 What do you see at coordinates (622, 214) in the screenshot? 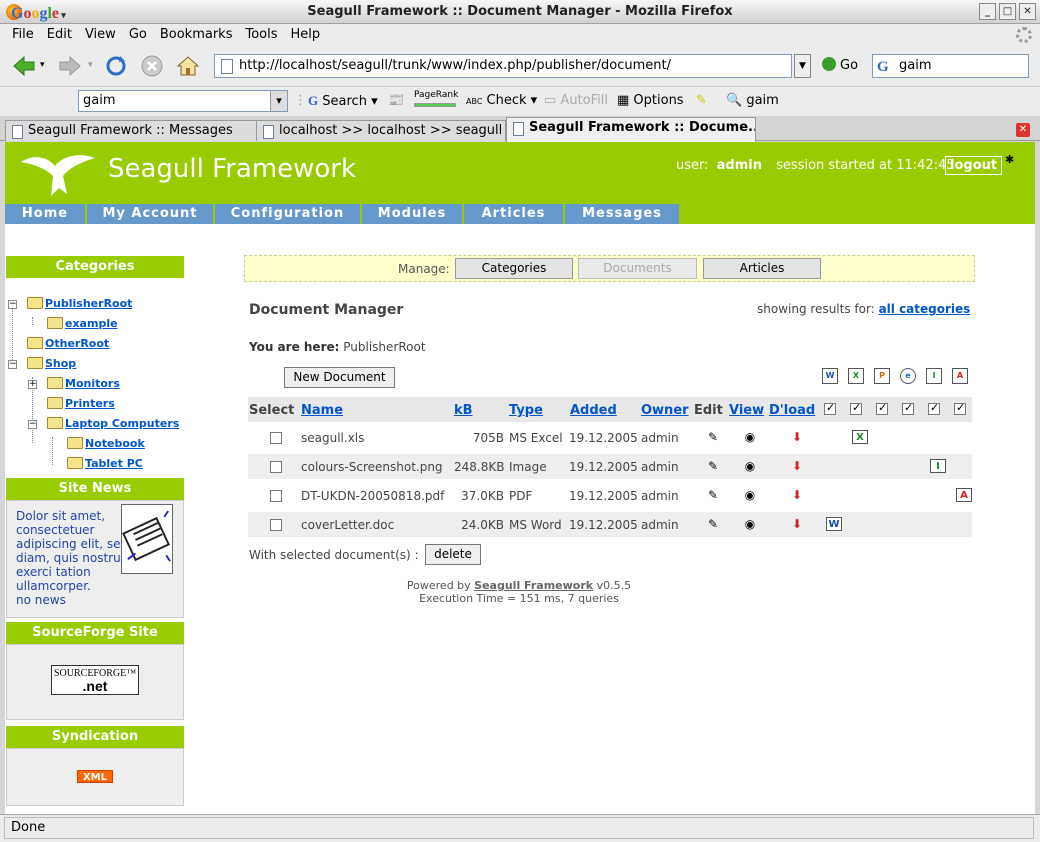
I see `nav-messages: Messages` at bounding box center [622, 214].